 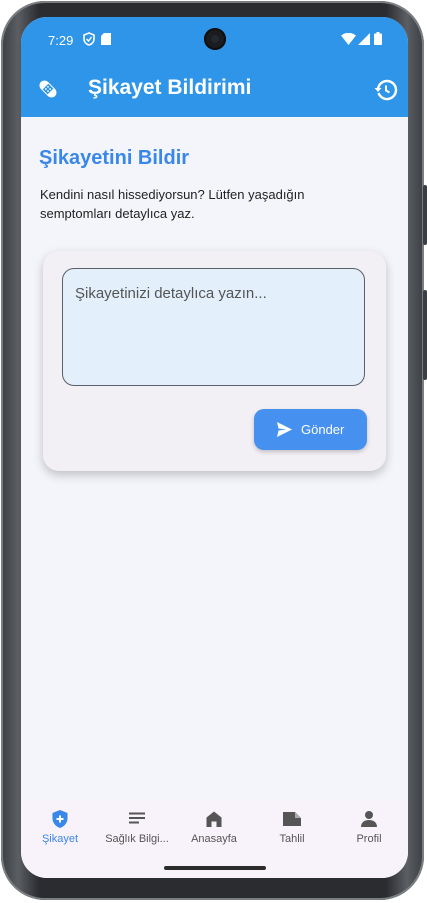 I want to click on bandage-logo-icon, so click(x=48, y=89).